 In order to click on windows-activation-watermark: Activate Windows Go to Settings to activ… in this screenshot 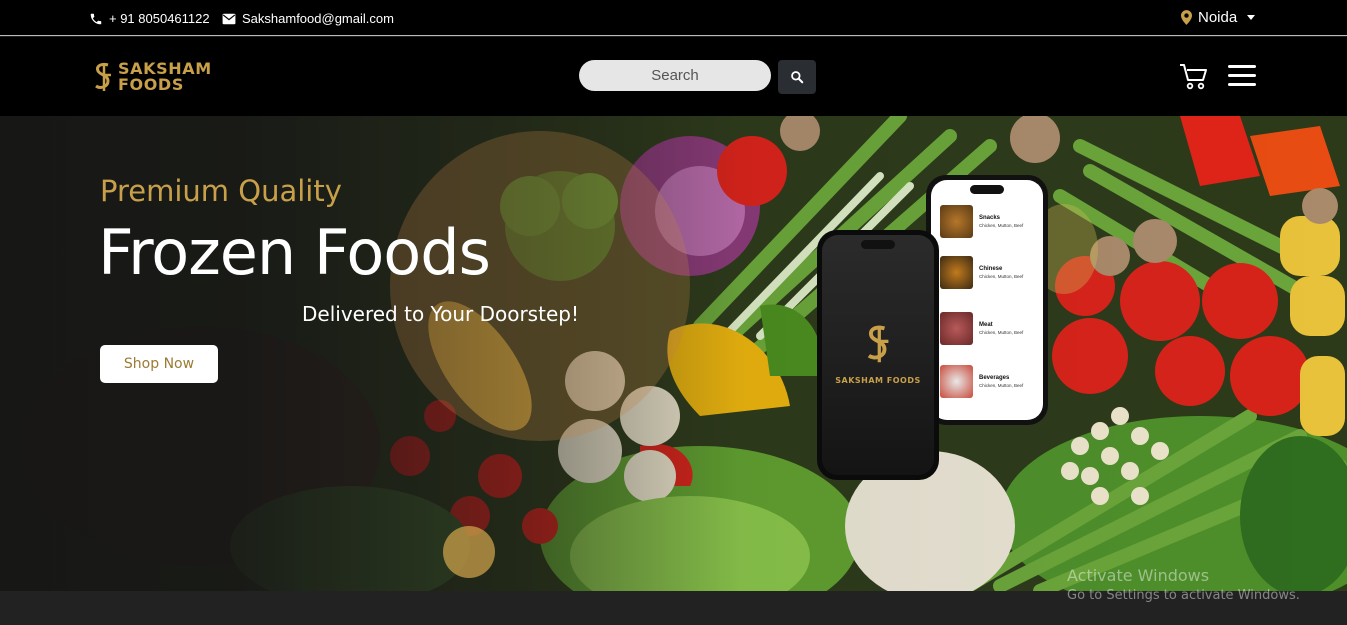, I will do `click(1183, 584)`.